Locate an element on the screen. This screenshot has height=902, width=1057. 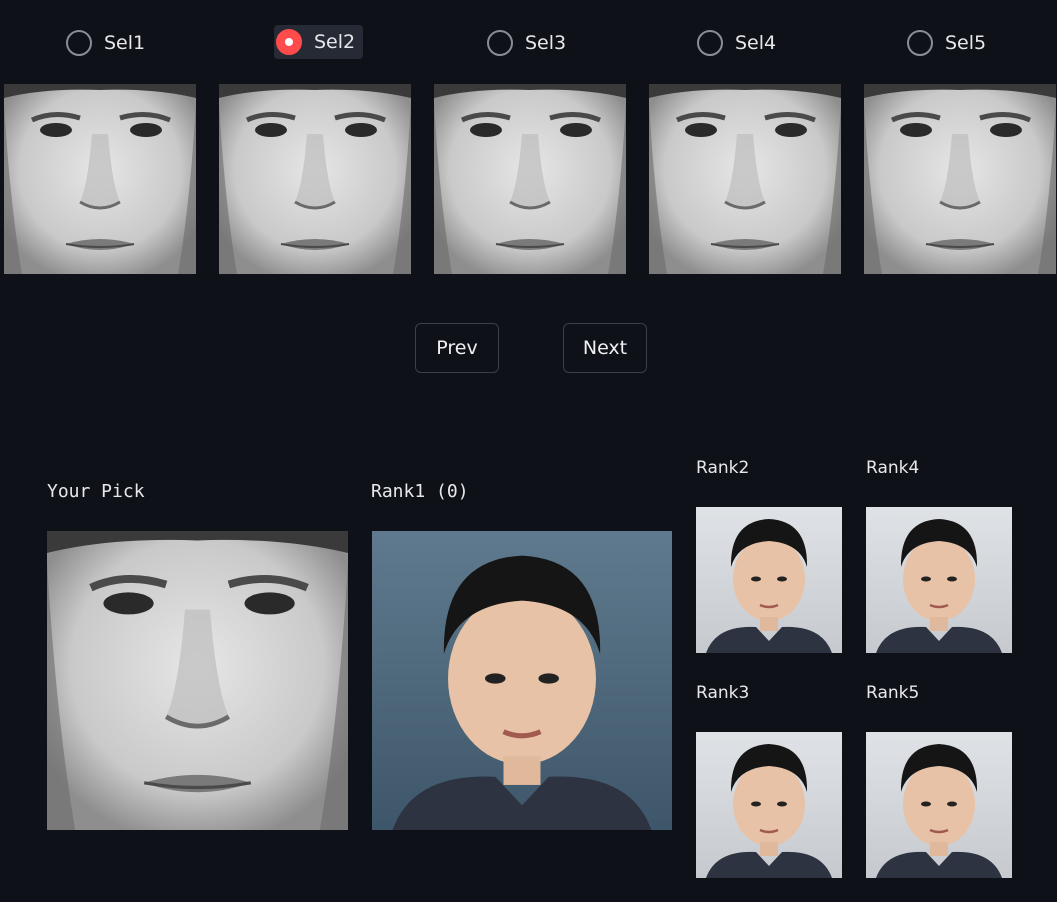
radio-sel5: Sel5 is located at coordinates (950, 43).